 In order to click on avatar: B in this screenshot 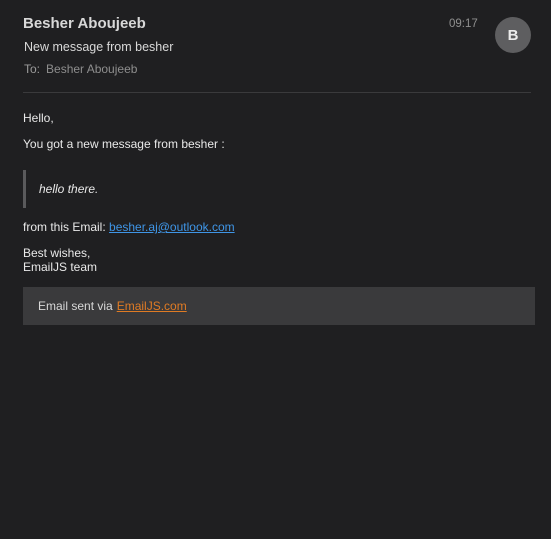, I will do `click(513, 35)`.